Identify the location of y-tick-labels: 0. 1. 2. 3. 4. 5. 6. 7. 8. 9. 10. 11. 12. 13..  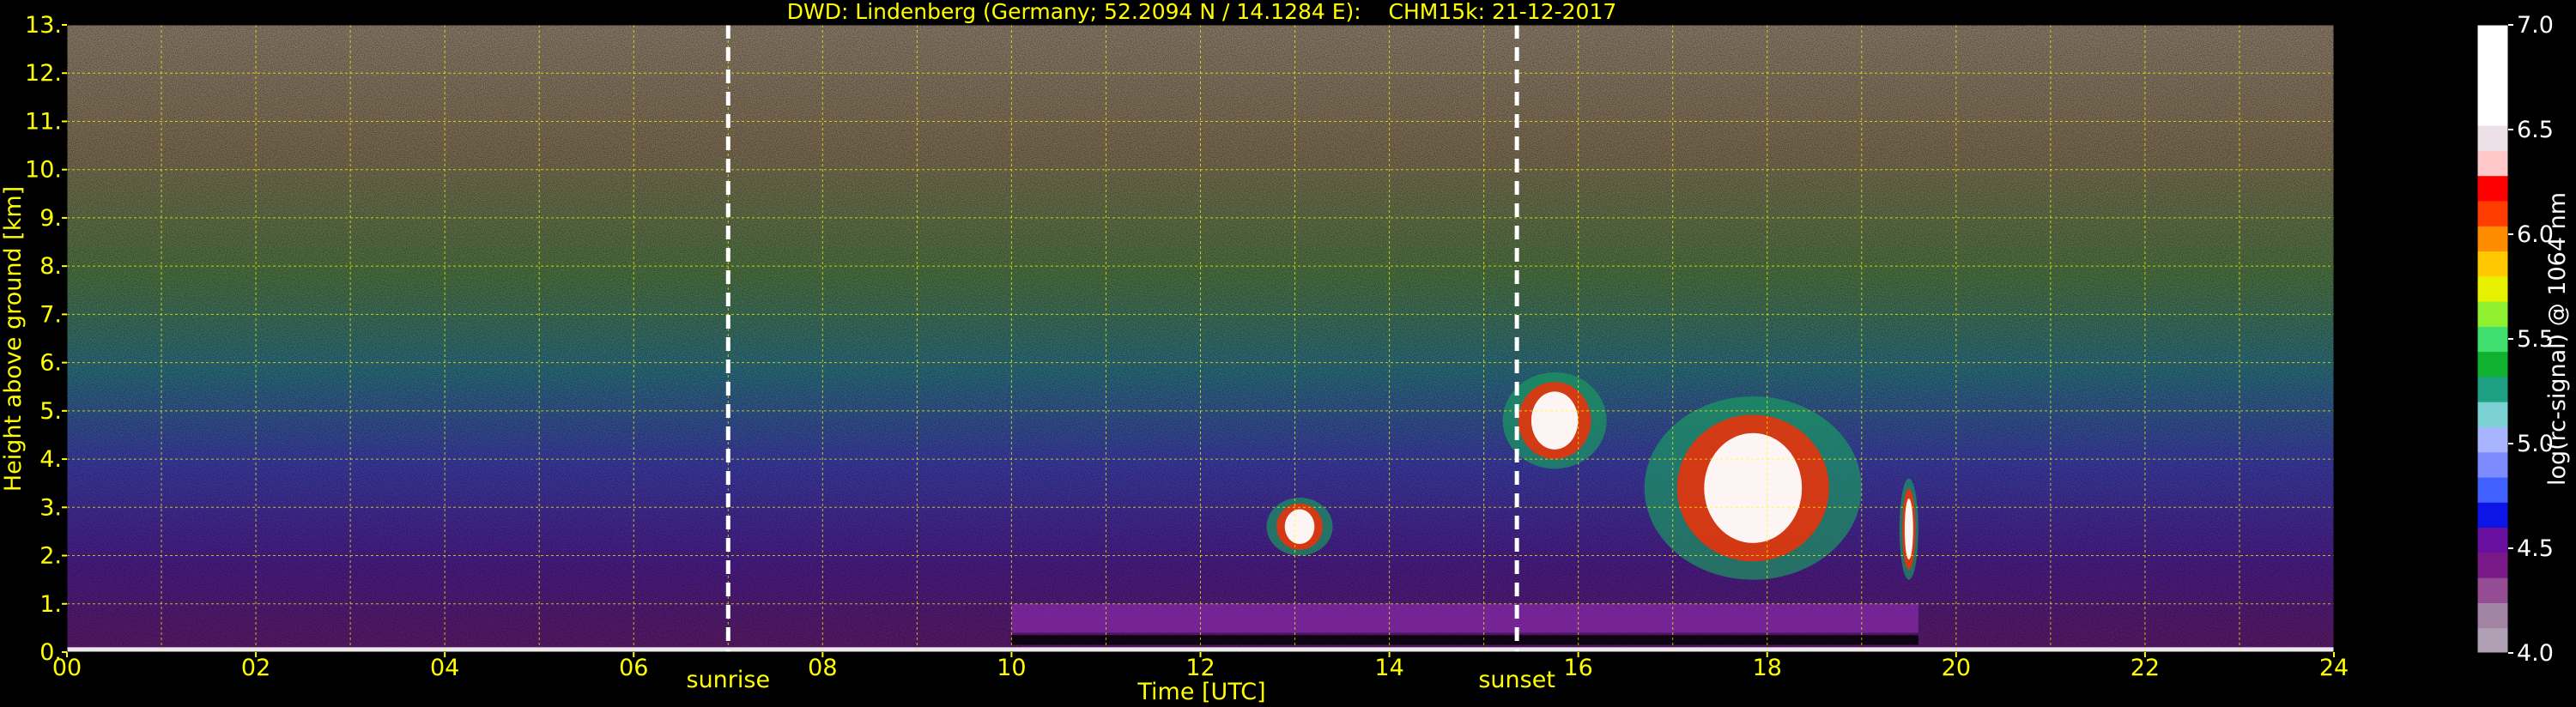
(46, 339).